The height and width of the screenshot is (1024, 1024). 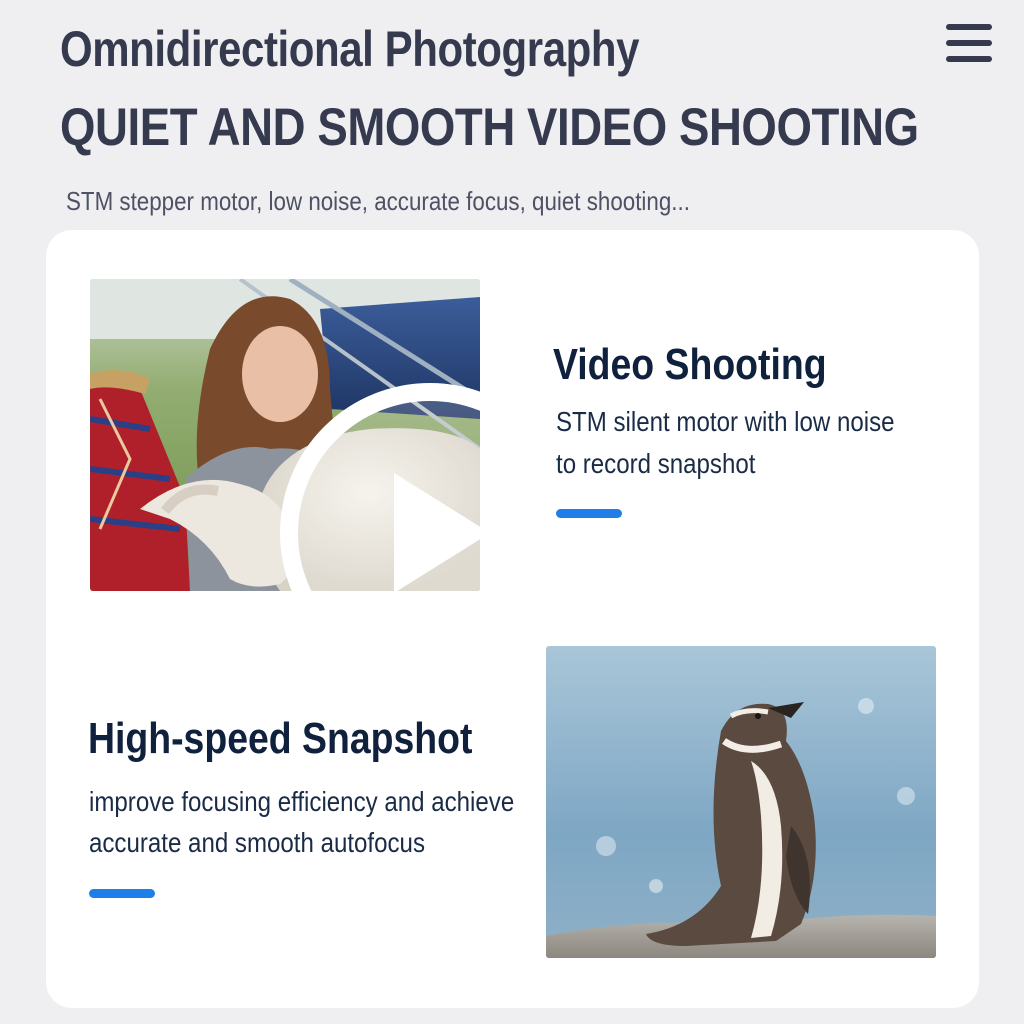 I want to click on feature-title: High-speed Snapshot, so click(x=280, y=738).